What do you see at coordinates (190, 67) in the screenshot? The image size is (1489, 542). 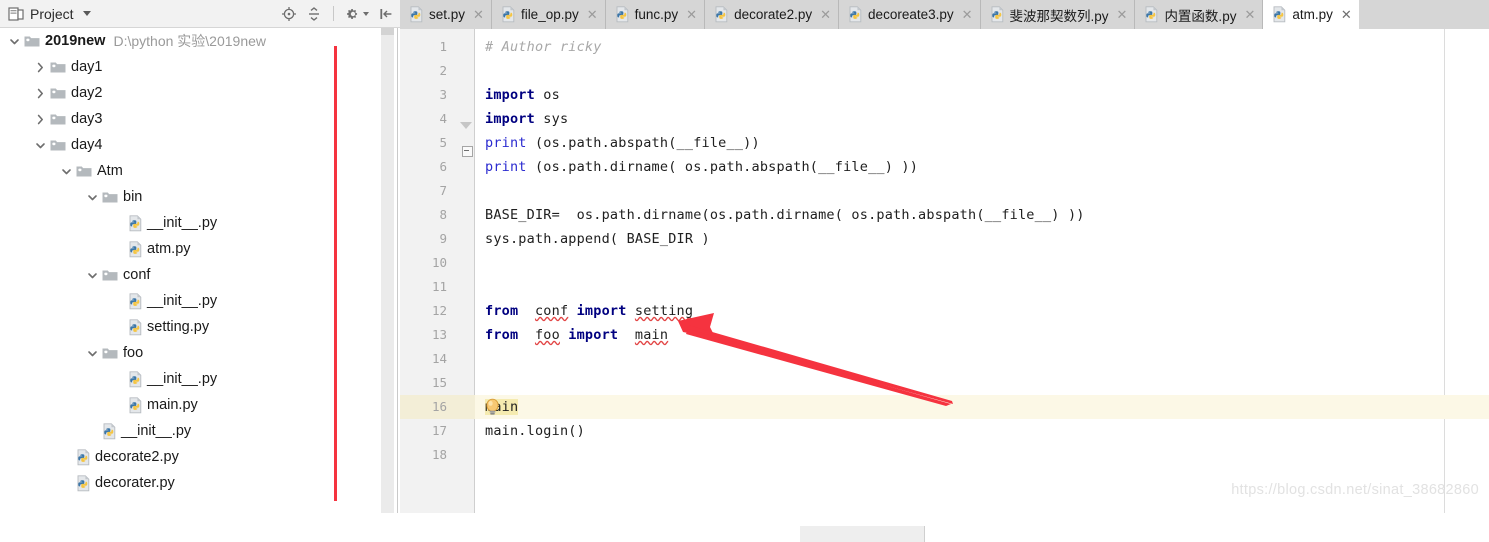 I see `tree-item-day1: day1` at bounding box center [190, 67].